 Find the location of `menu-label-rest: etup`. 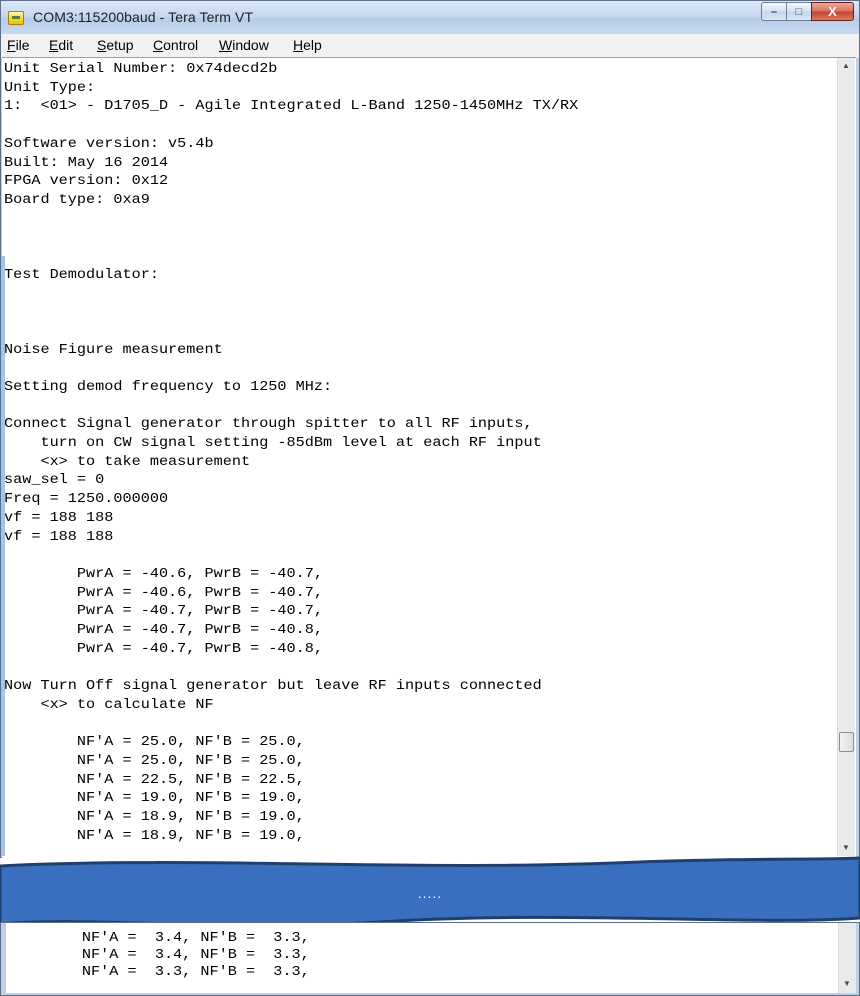

menu-label-rest: etup is located at coordinates (120, 45).